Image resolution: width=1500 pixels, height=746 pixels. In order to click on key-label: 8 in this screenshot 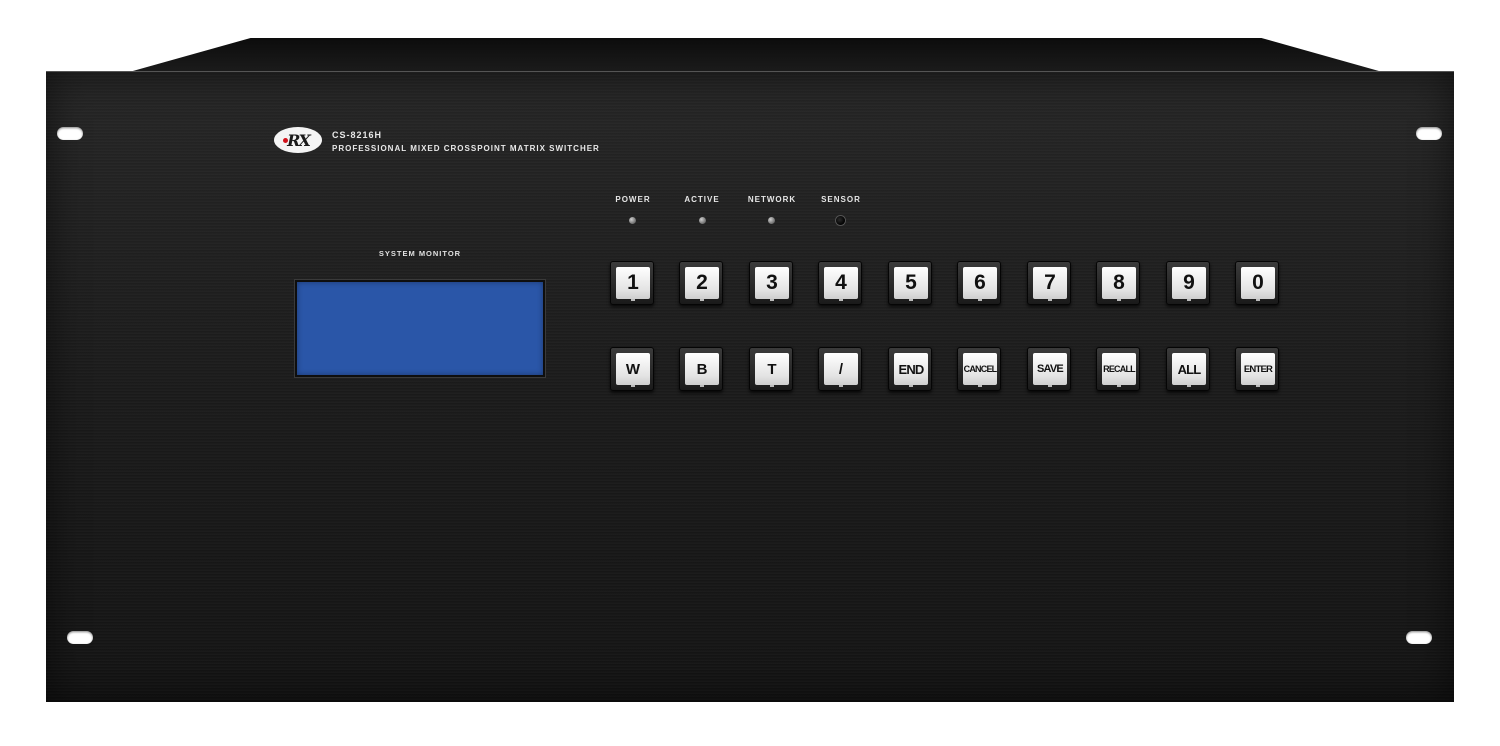, I will do `click(1119, 283)`.